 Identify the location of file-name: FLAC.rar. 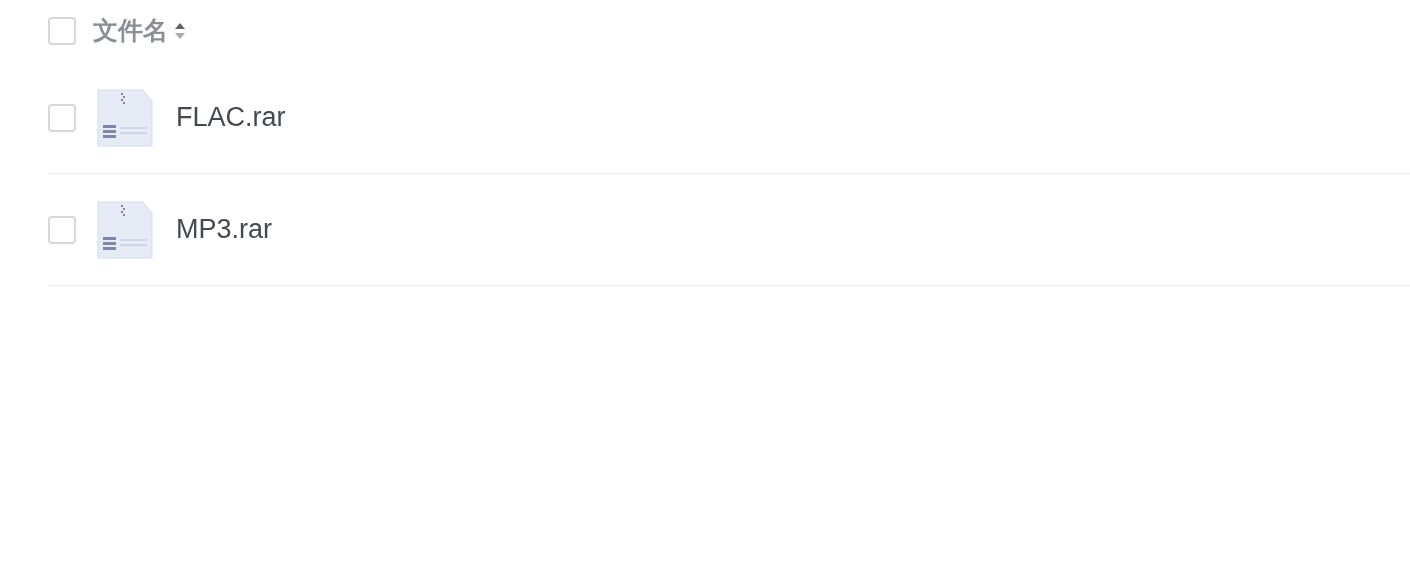
(231, 117).